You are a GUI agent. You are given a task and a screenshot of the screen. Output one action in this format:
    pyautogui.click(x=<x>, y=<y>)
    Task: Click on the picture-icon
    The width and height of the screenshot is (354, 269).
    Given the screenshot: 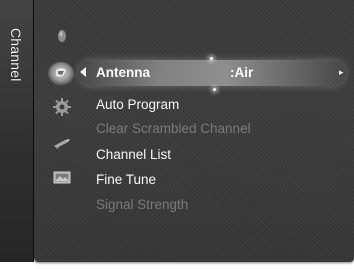 What is the action you would take?
    pyautogui.click(x=62, y=36)
    